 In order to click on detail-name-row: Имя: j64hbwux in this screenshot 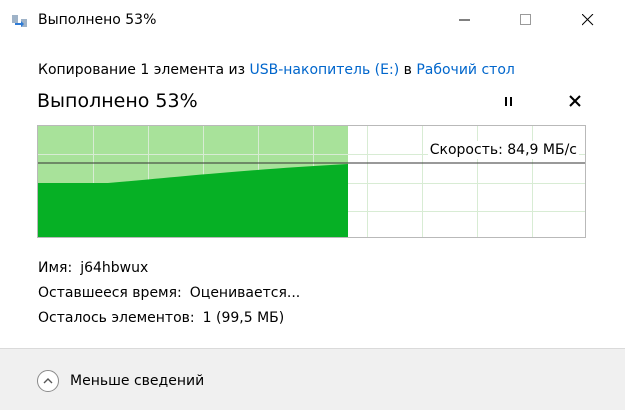, I will do `click(93, 268)`.